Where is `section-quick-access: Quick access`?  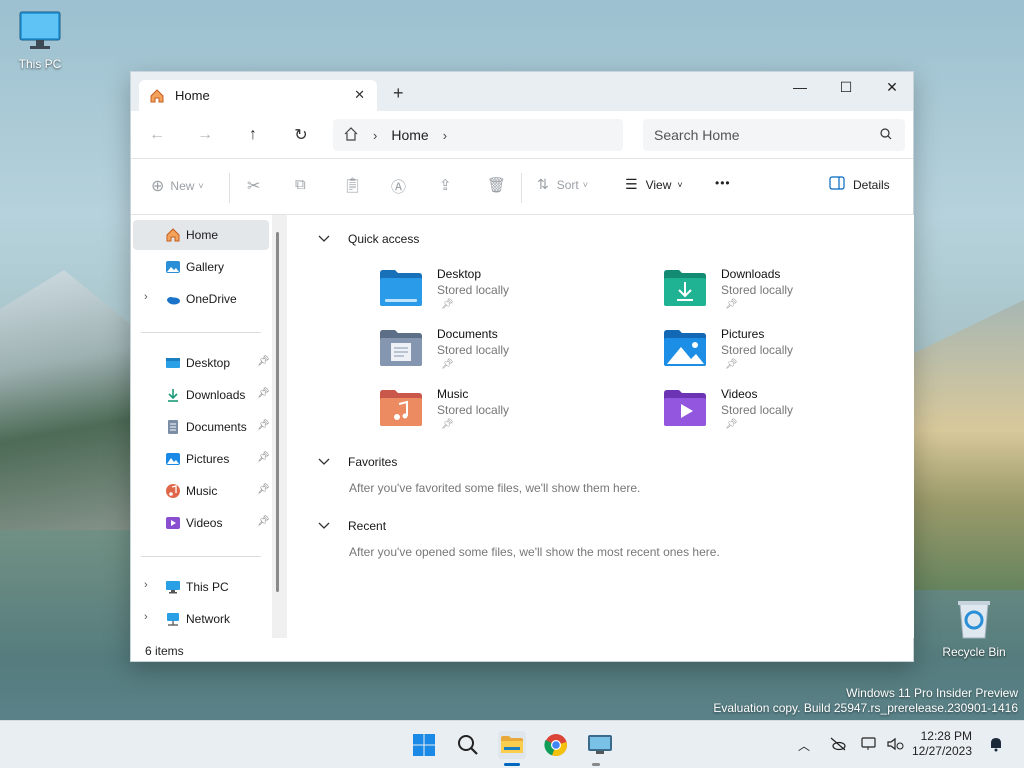 section-quick-access: Quick access is located at coordinates (368, 239).